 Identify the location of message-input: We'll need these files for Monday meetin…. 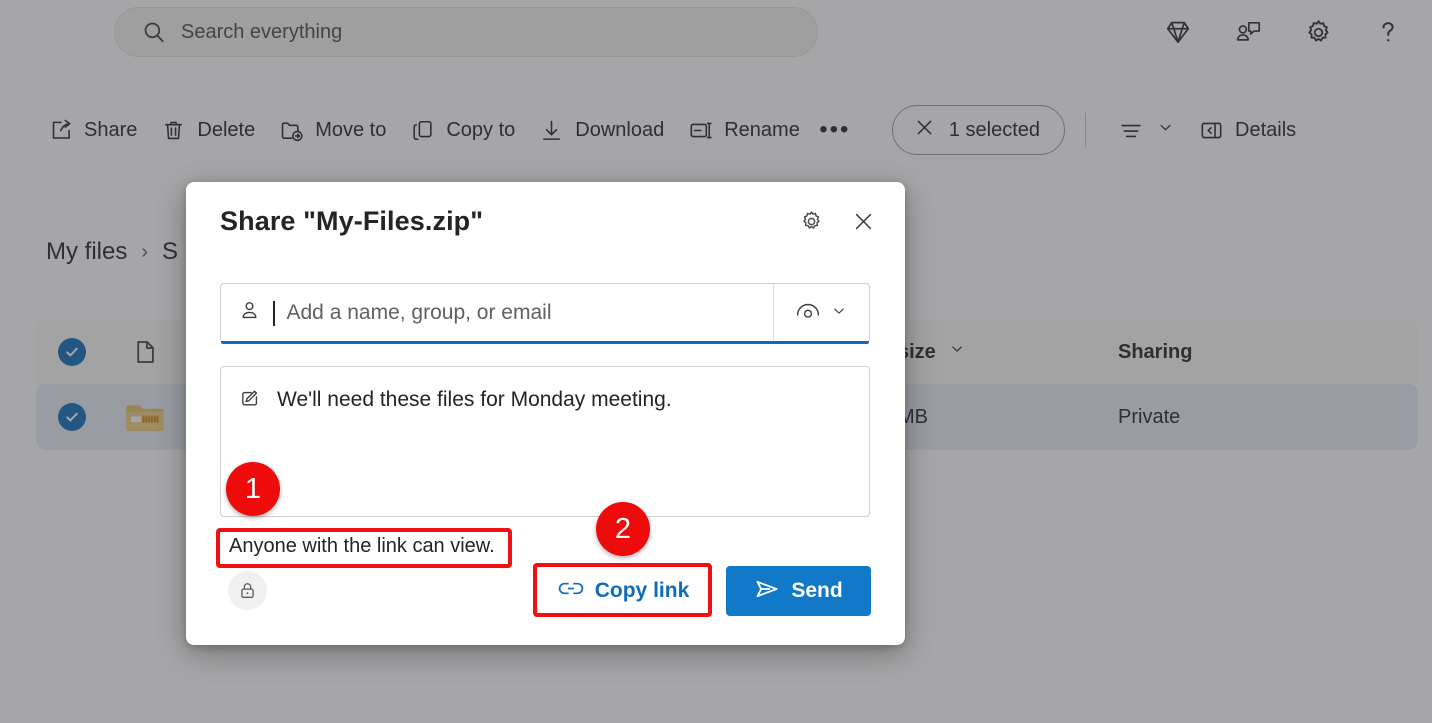
(545, 441).